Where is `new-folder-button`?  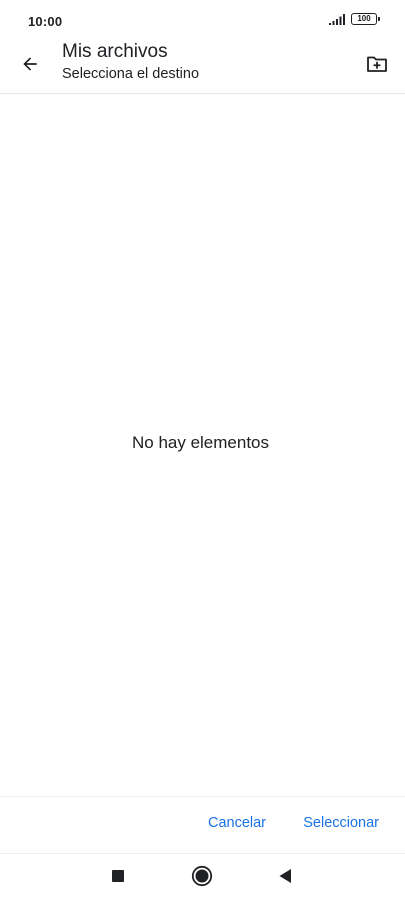 new-folder-button is located at coordinates (377, 66).